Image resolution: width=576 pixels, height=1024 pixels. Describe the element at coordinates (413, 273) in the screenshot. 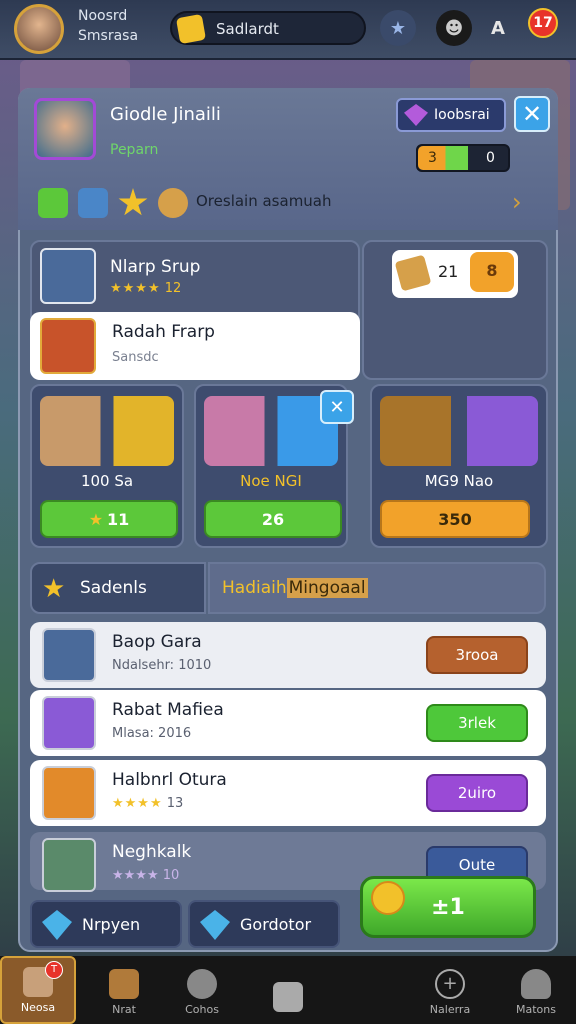

I see `chest-icon` at that location.